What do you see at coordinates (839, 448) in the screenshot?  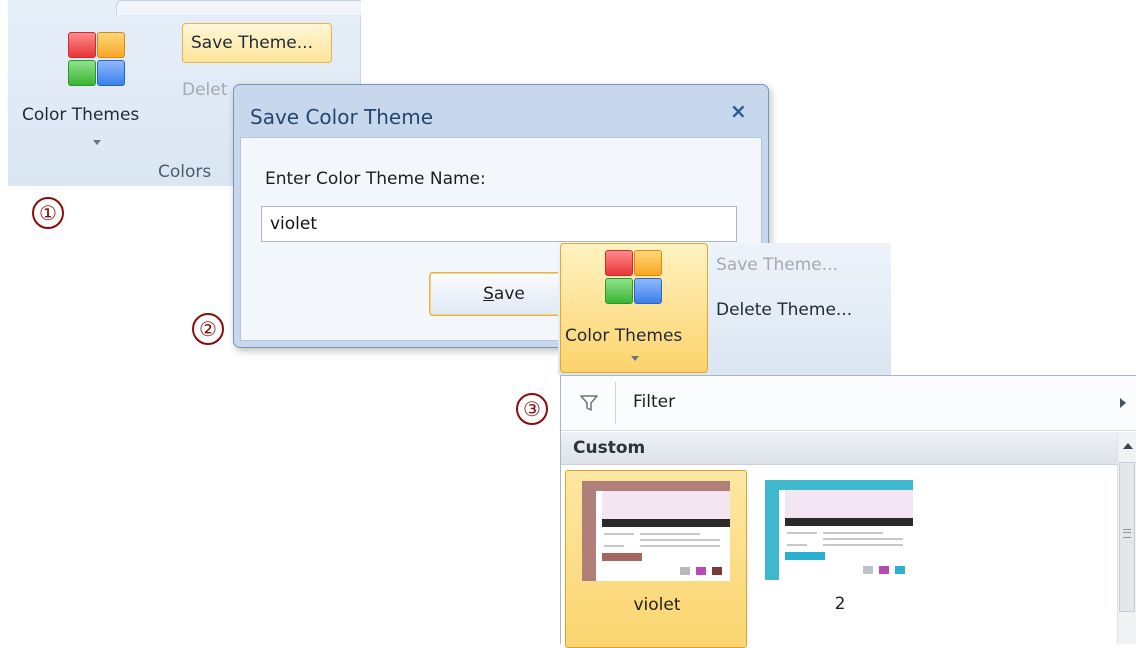 I see `custom-section-header: Custom` at bounding box center [839, 448].